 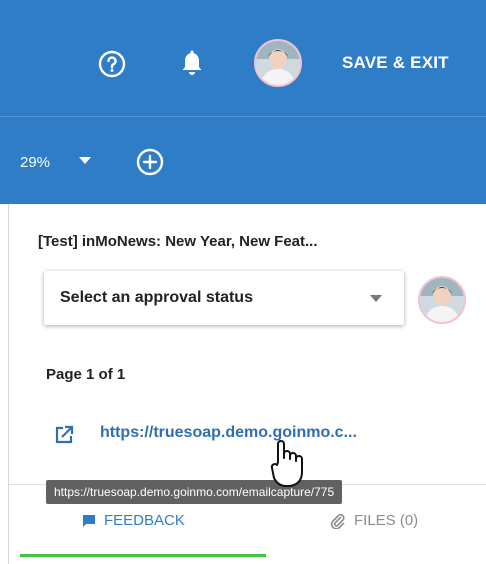 What do you see at coordinates (150, 162) in the screenshot?
I see `add-circle-icon` at bounding box center [150, 162].